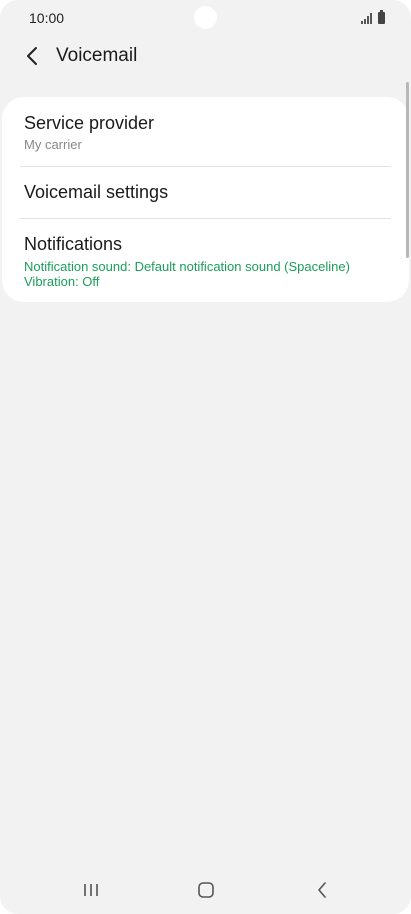 The width and height of the screenshot is (411, 914). I want to click on back-button, so click(32, 56).